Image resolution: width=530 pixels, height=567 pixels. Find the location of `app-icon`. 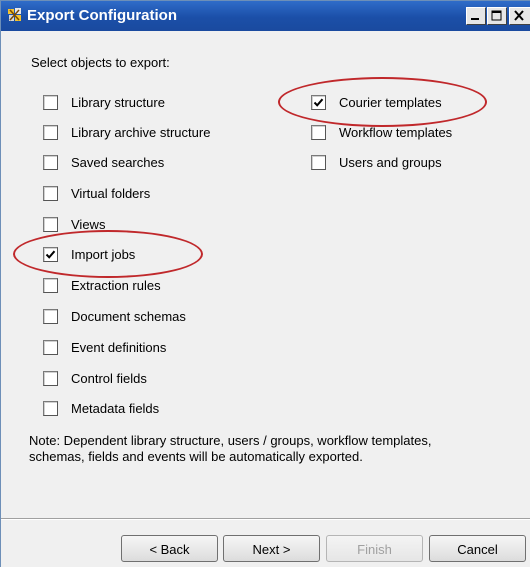

app-icon is located at coordinates (14, 14).